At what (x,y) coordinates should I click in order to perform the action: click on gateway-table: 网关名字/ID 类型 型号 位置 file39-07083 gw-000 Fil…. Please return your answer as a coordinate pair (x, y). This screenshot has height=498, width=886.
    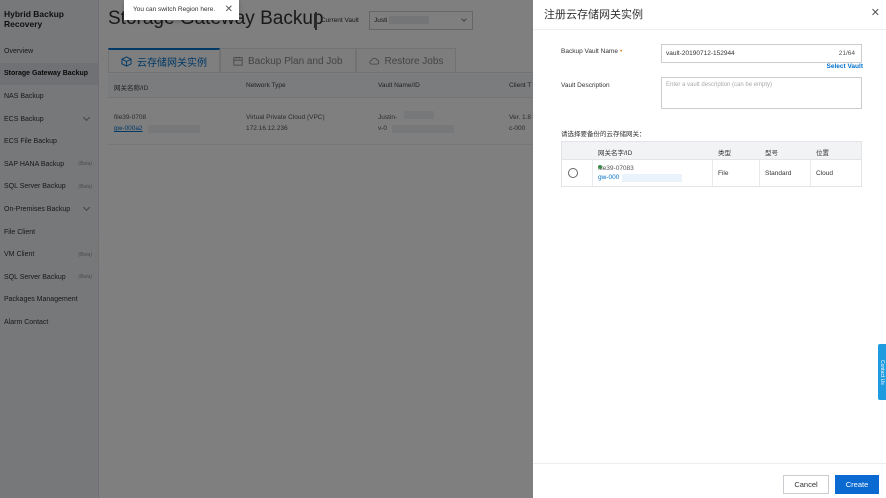
    Looking at the image, I should click on (711, 164).